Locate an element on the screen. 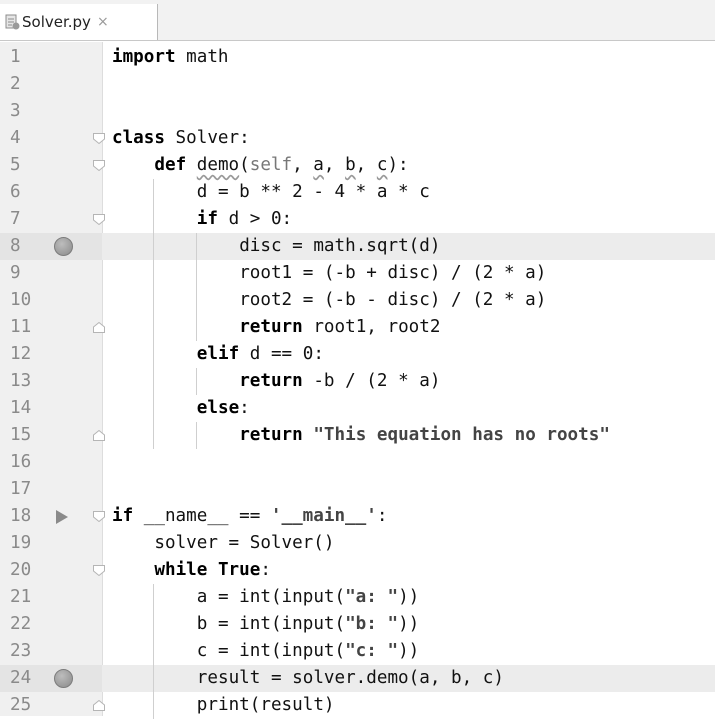 This screenshot has height=719, width=715. keyword-token: return is located at coordinates (271, 381).